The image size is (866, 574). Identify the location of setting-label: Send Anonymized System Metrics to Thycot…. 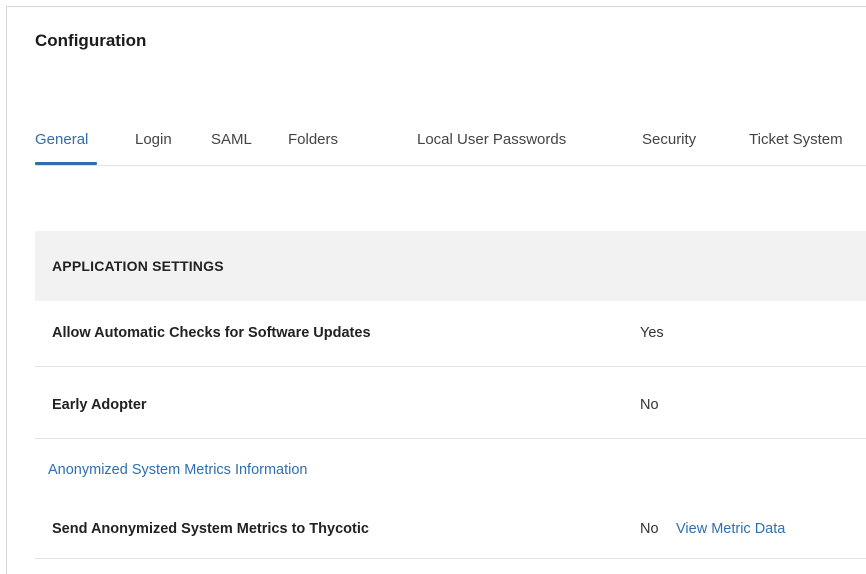
(210, 529).